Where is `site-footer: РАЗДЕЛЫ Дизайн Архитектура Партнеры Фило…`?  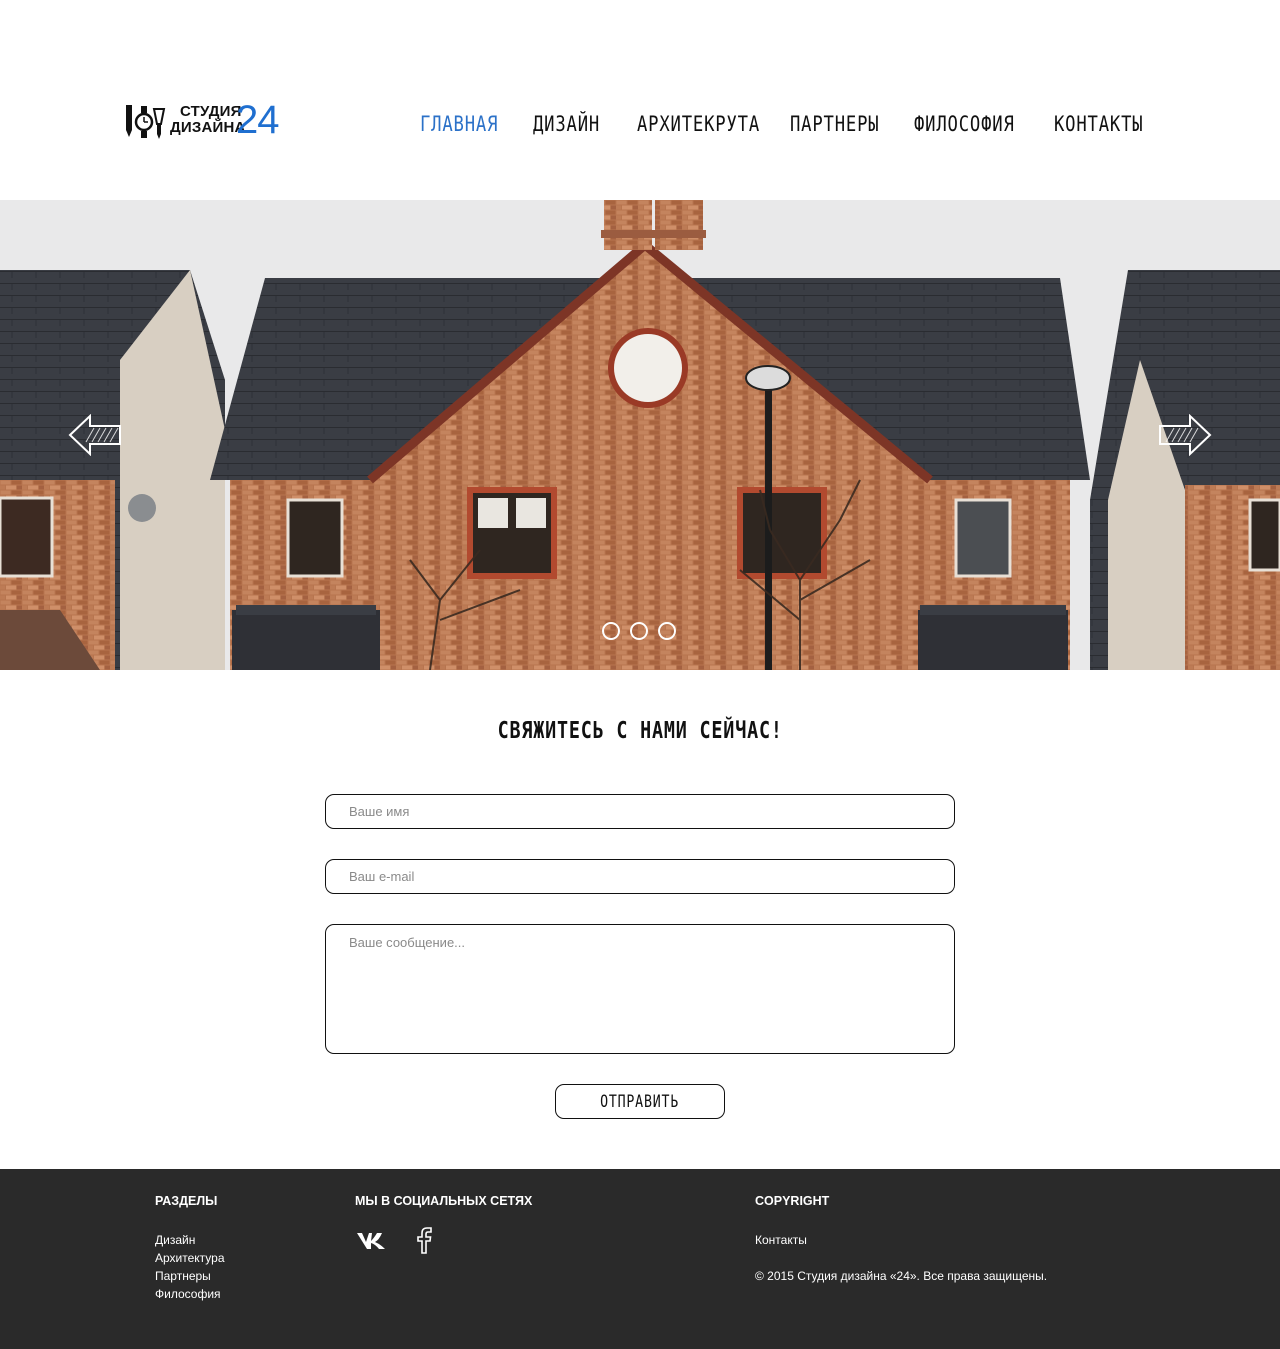
site-footer: РАЗДЕЛЫ Дизайн Архитектура Партнеры Фило… is located at coordinates (640, 1259).